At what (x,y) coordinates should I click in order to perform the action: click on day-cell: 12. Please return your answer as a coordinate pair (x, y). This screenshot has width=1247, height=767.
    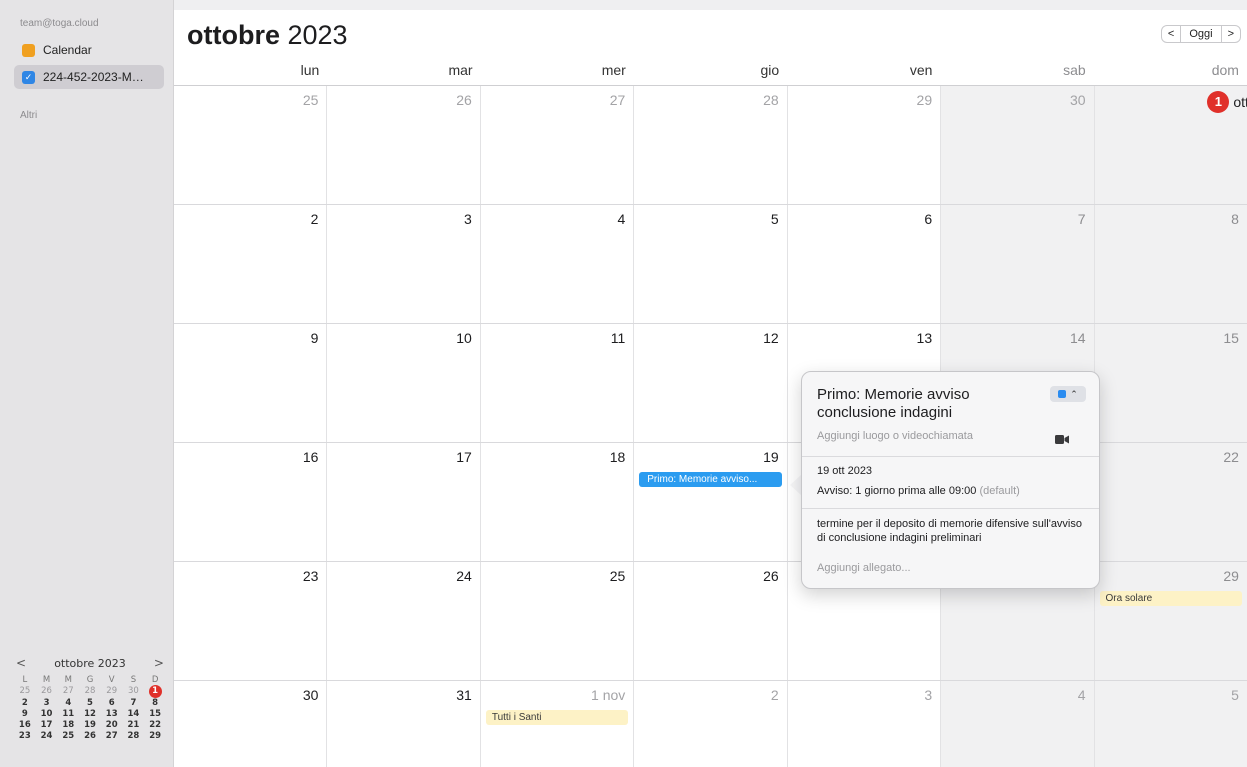
    Looking at the image, I should click on (711, 383).